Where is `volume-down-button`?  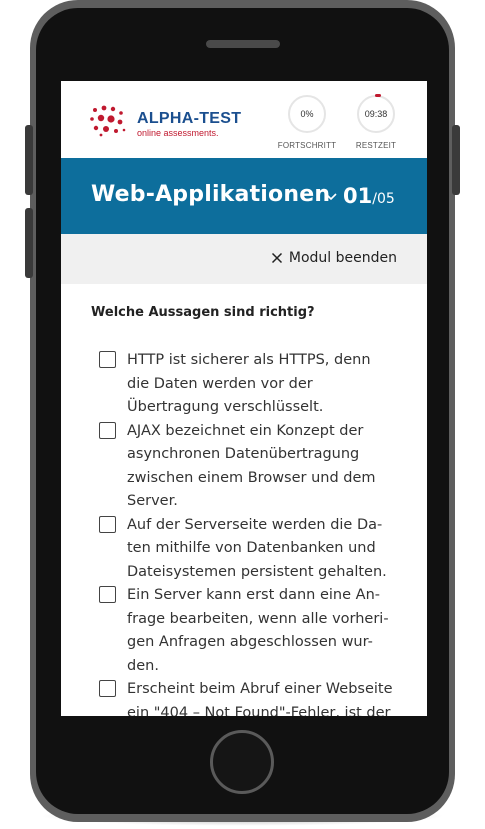
volume-down-button is located at coordinates (29, 243).